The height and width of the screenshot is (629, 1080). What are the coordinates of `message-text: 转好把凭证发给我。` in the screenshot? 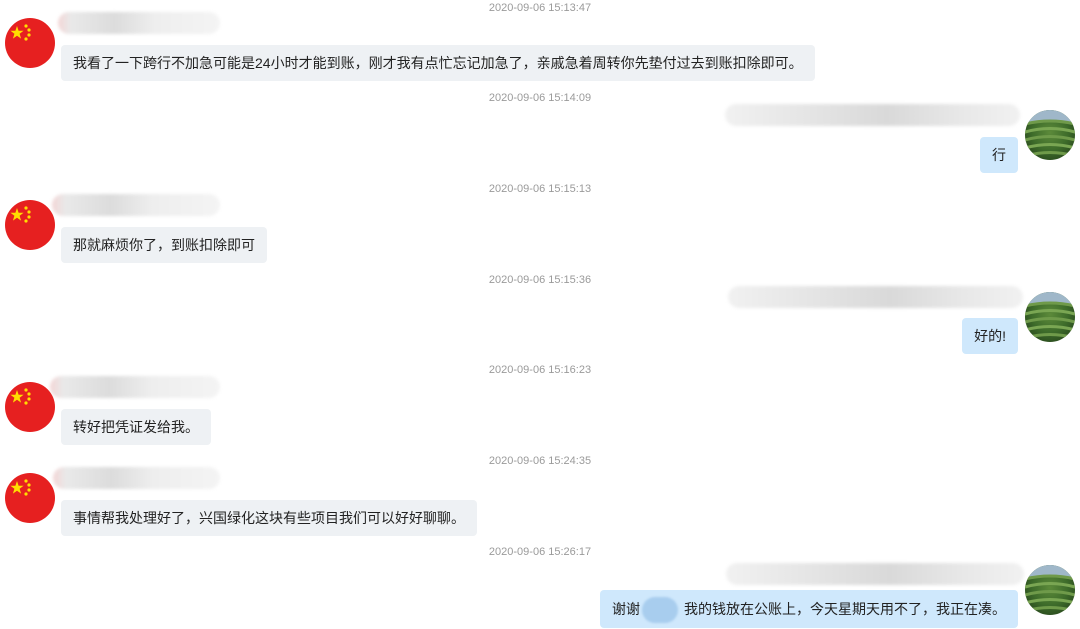 It's located at (136, 427).